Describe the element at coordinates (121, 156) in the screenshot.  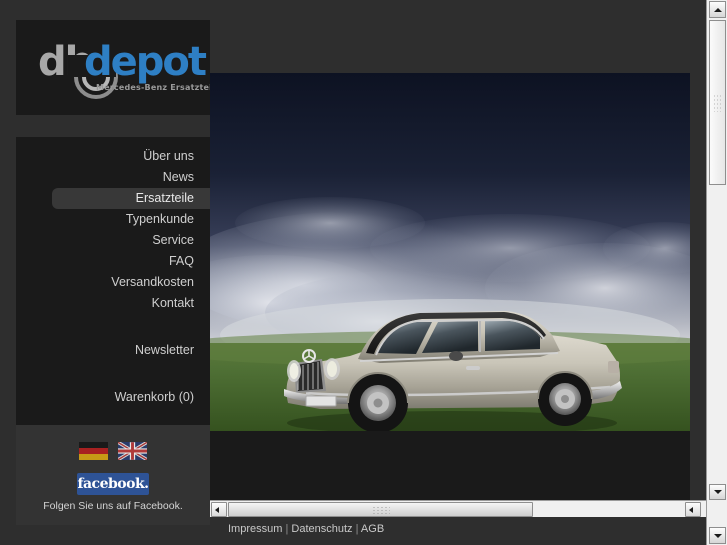
I see `nav-item-ueber-uns: Über uns` at that location.